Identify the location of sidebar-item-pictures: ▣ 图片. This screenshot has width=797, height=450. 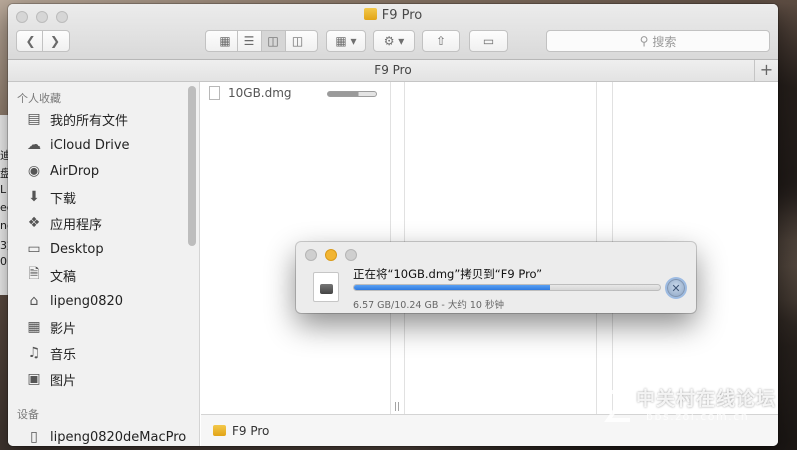
(103, 379).